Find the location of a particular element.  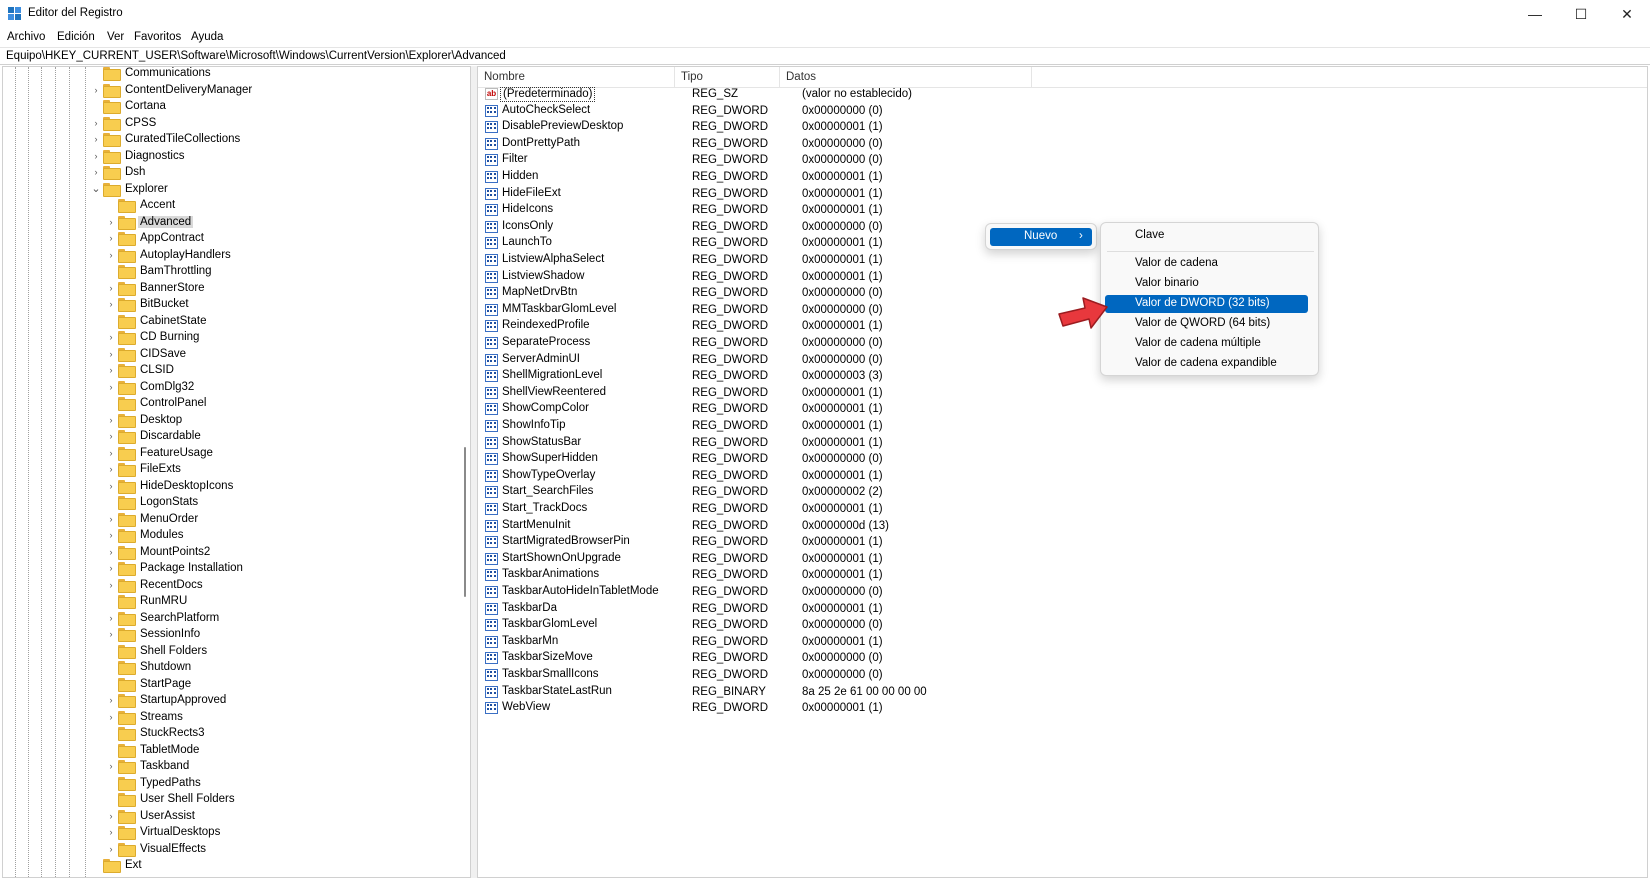

list-row: ShowInfoTip REG_DWORD 0x00000001 (1) is located at coordinates (1062, 426).